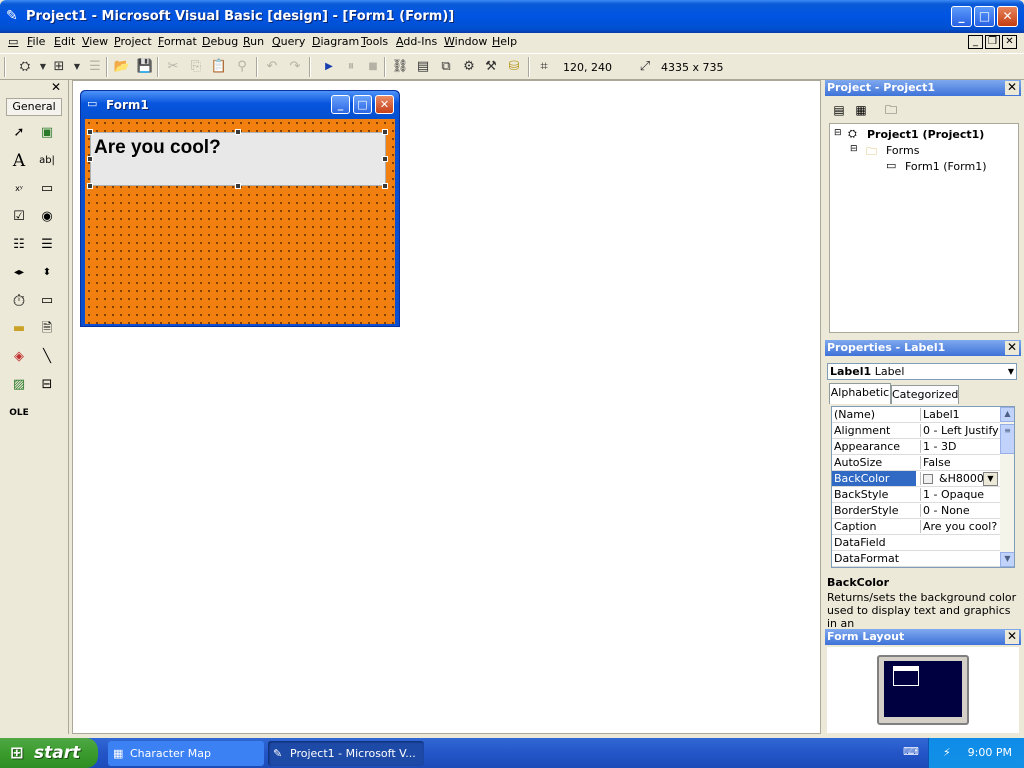 The height and width of the screenshot is (768, 1024). What do you see at coordinates (990, 752) in the screenshot?
I see `clock: 9:00 PM` at bounding box center [990, 752].